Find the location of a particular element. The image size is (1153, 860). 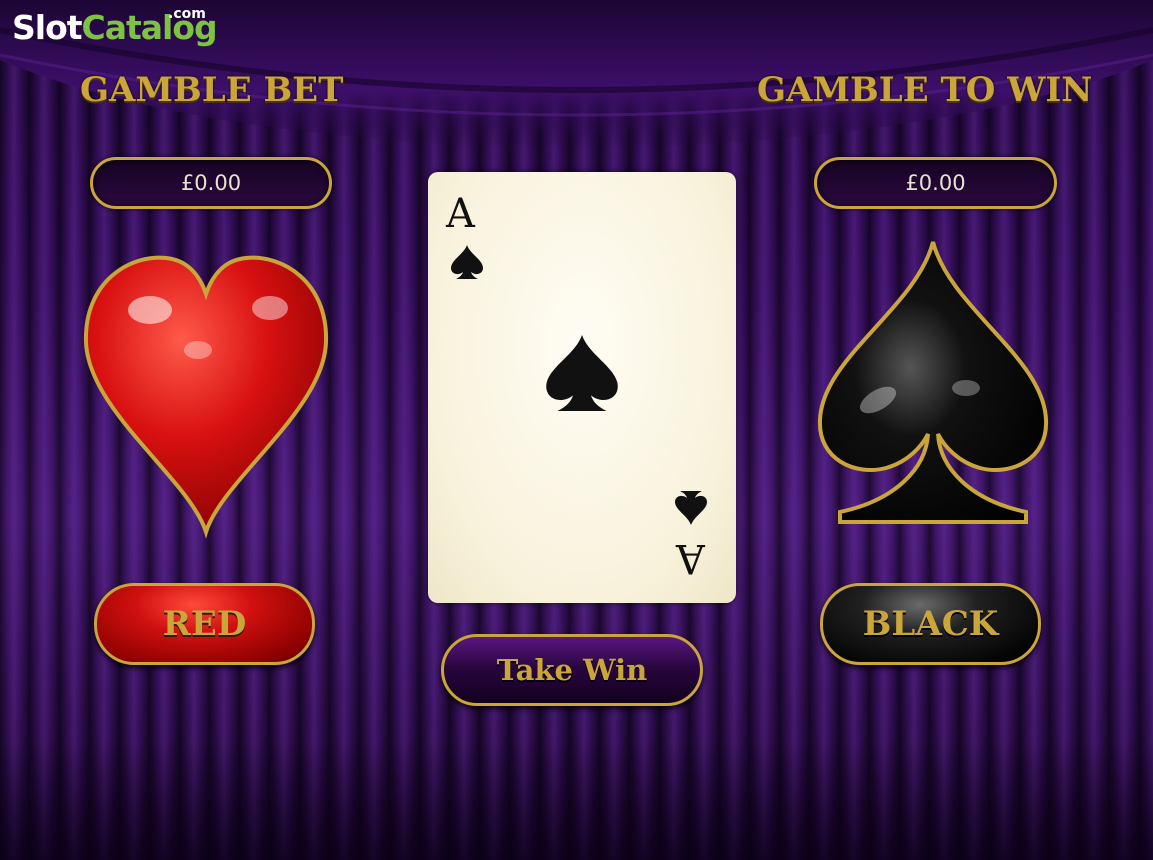

card-rank-bottom: A is located at coordinates (690, 558).